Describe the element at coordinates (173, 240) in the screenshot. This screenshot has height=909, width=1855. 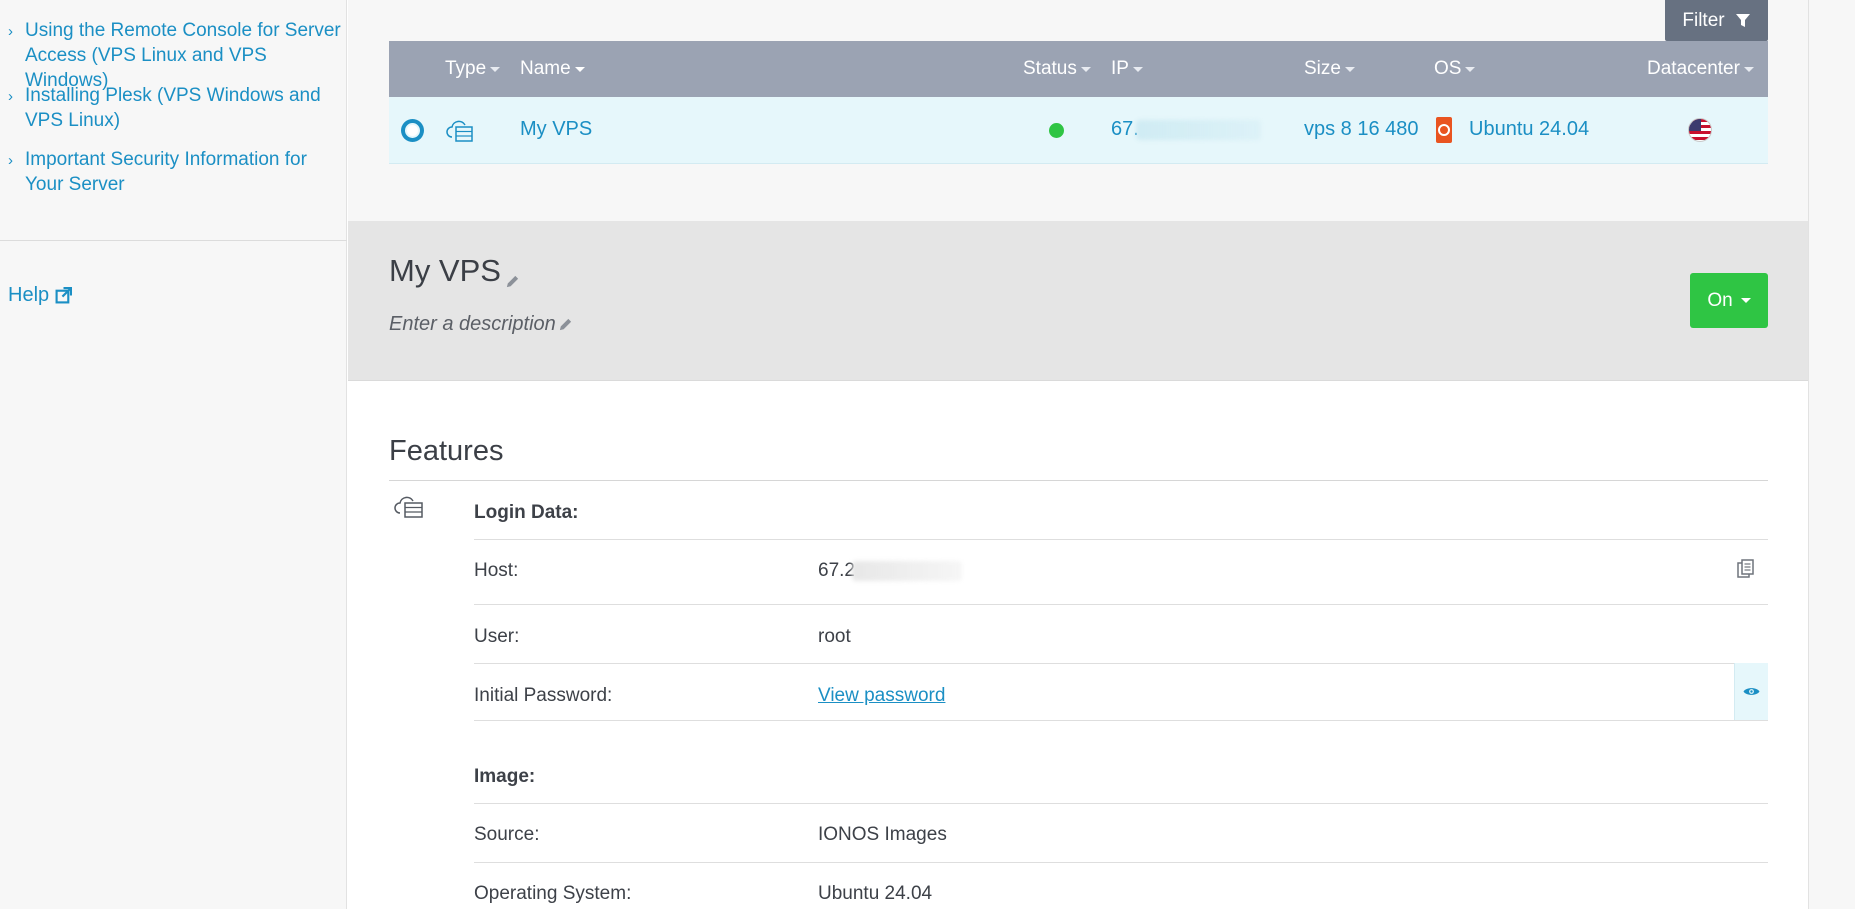
I see `sidebar-divider` at that location.